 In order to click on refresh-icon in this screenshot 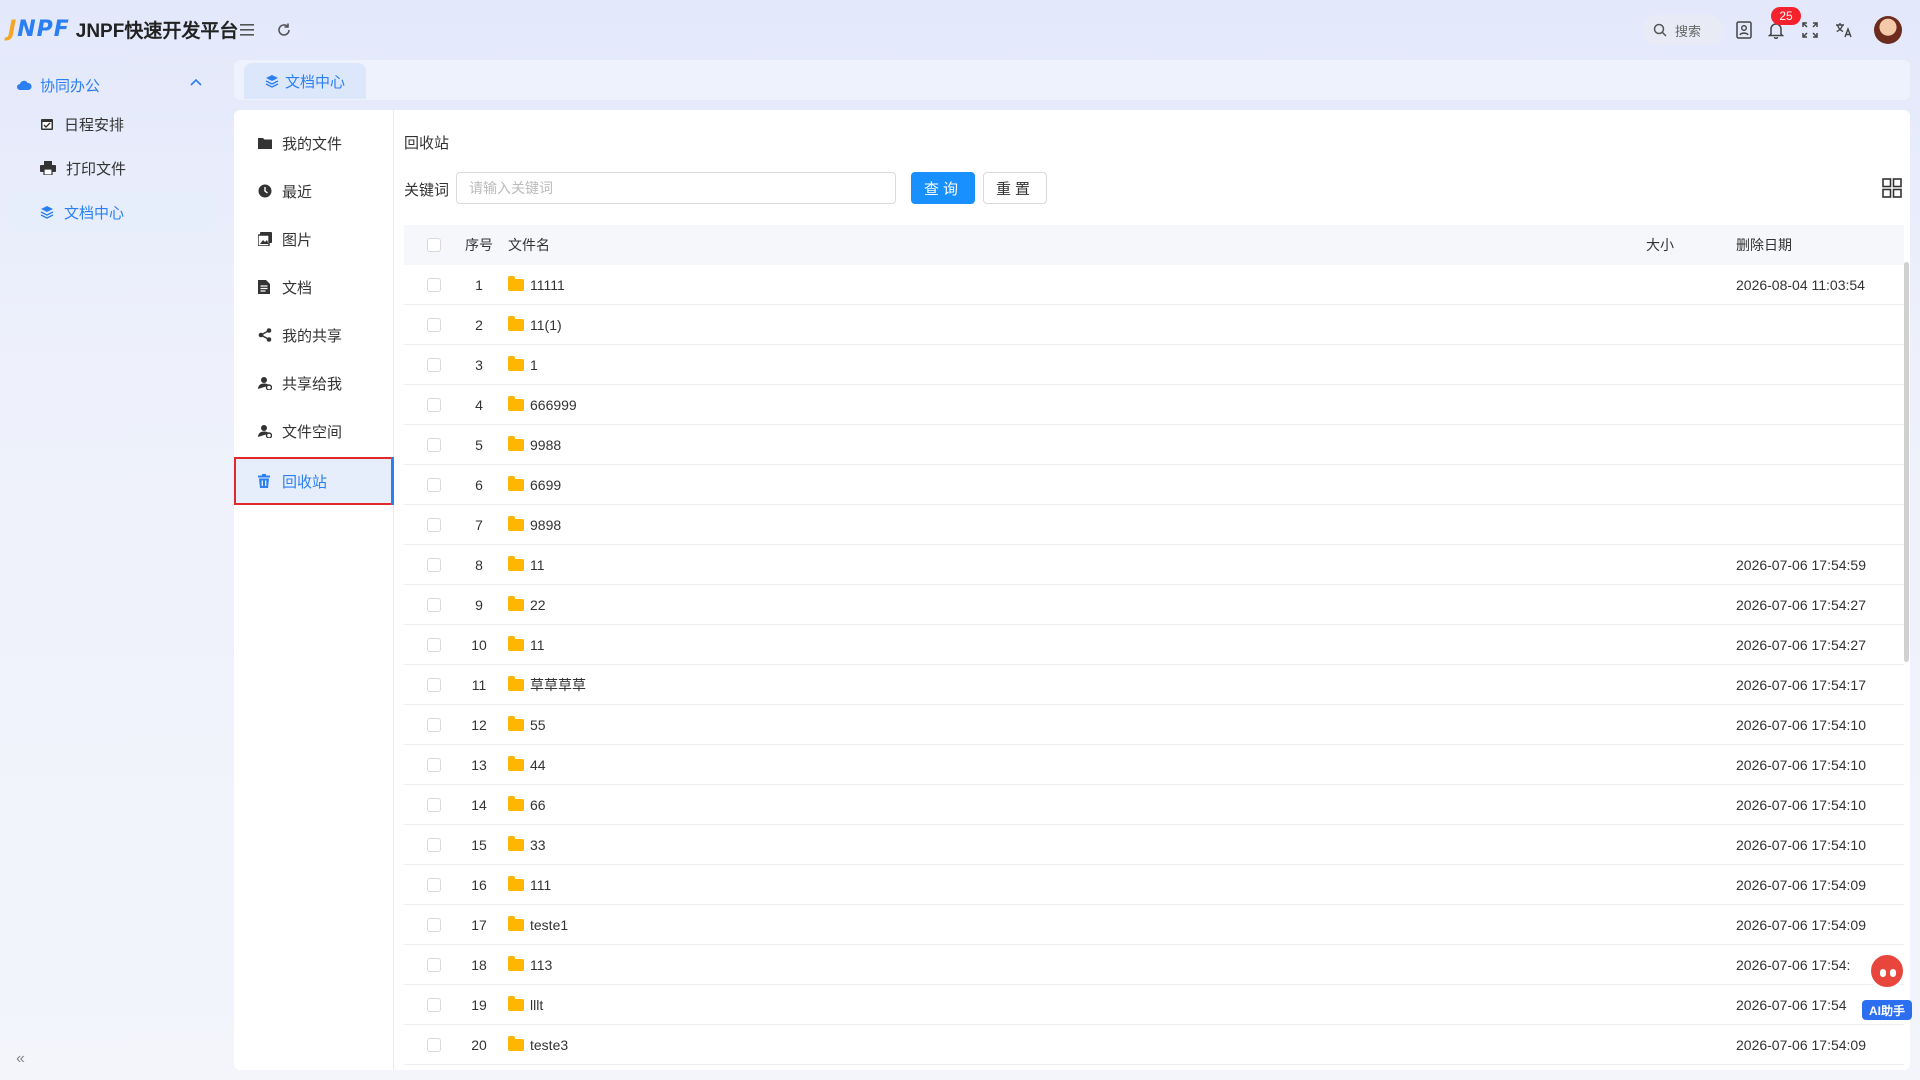, I will do `click(284, 30)`.